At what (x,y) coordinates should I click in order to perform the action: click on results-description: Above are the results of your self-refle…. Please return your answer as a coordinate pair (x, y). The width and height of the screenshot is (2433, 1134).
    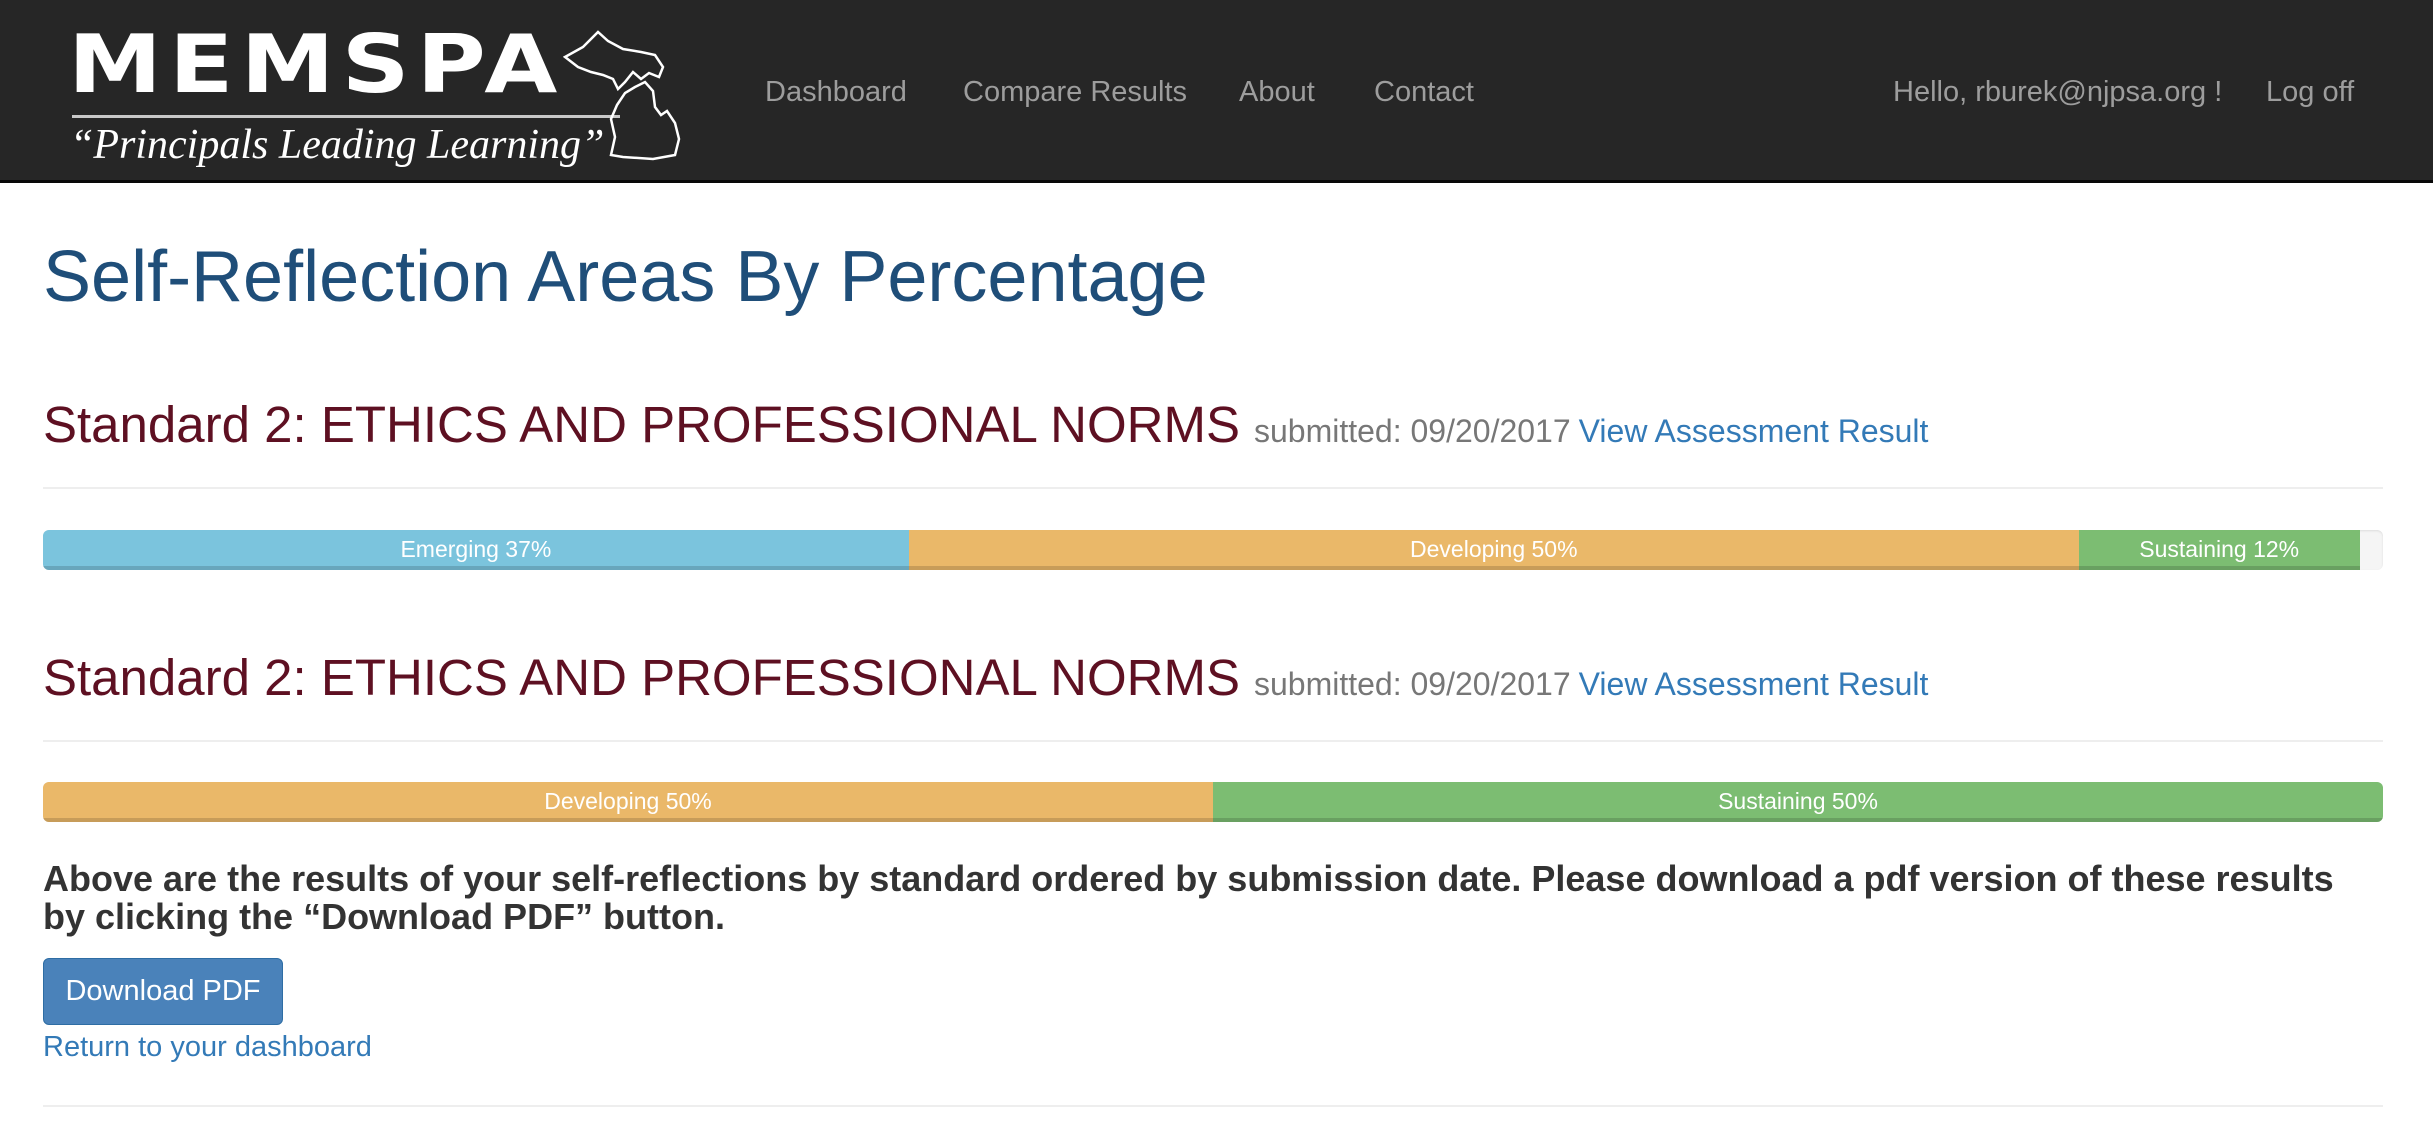
    Looking at the image, I should click on (1188, 897).